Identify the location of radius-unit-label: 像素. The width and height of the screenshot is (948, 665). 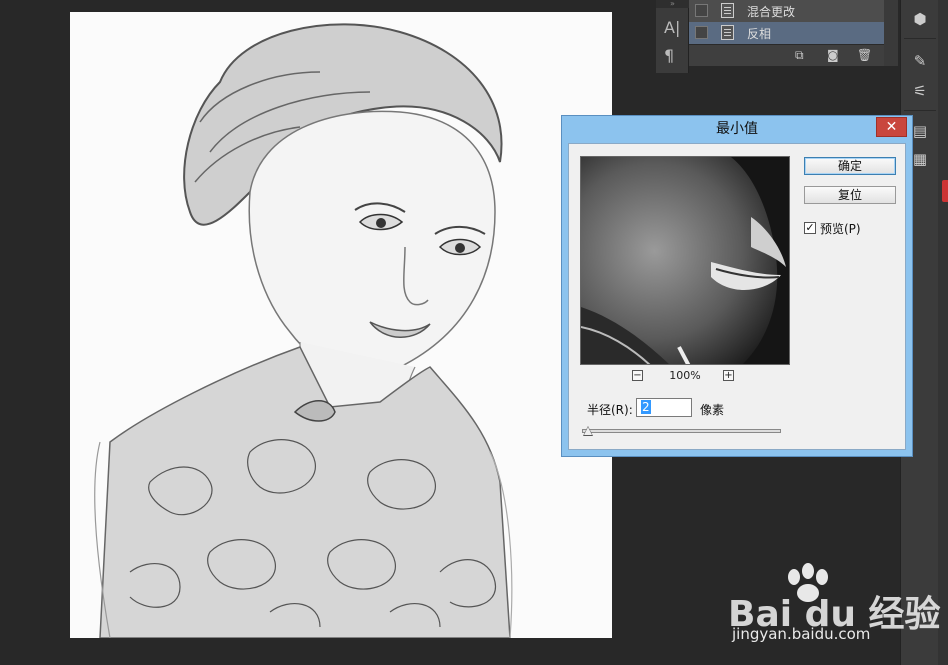
(712, 410).